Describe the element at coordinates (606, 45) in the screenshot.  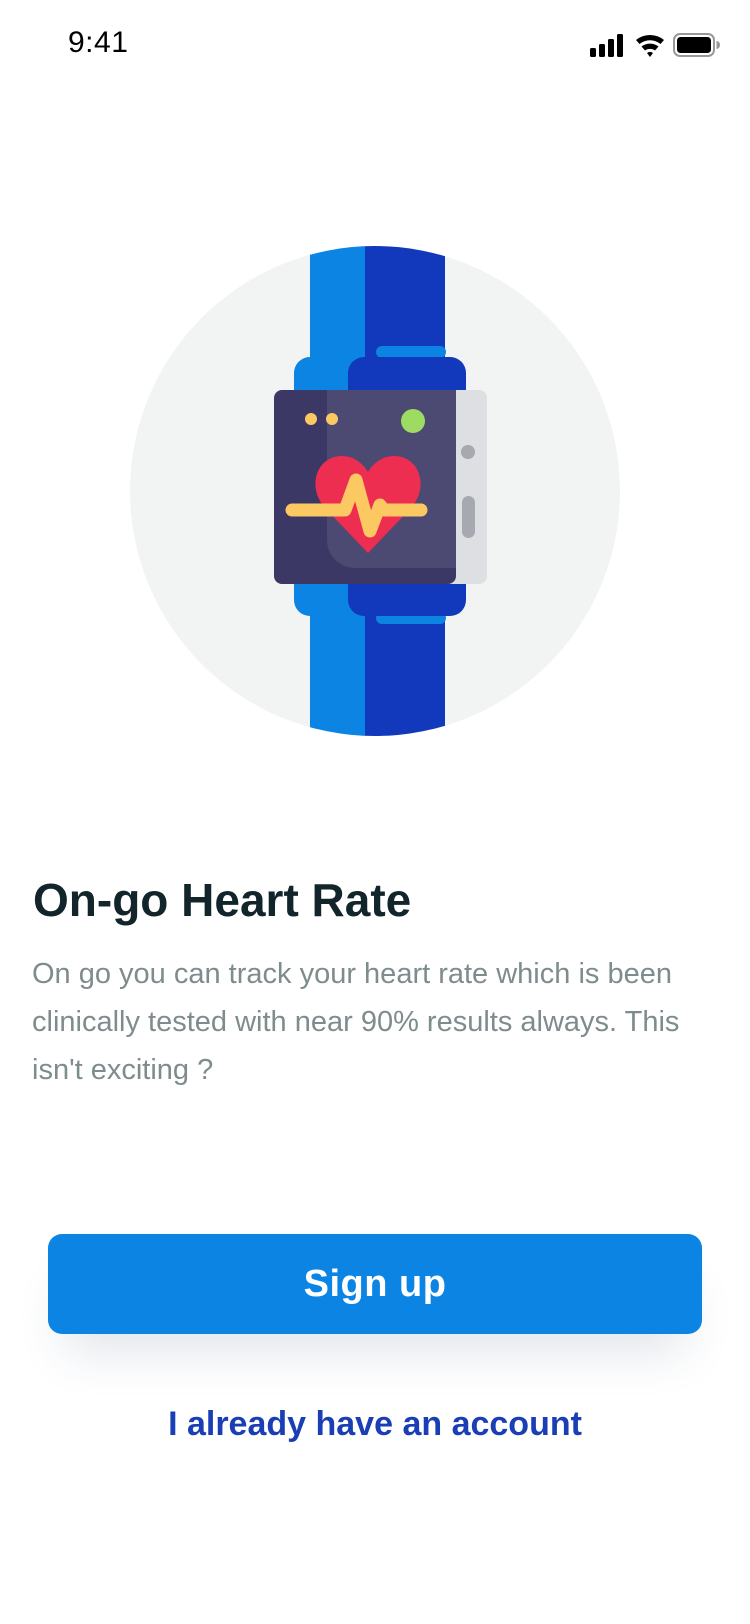
I see `cellular-signal-icon` at that location.